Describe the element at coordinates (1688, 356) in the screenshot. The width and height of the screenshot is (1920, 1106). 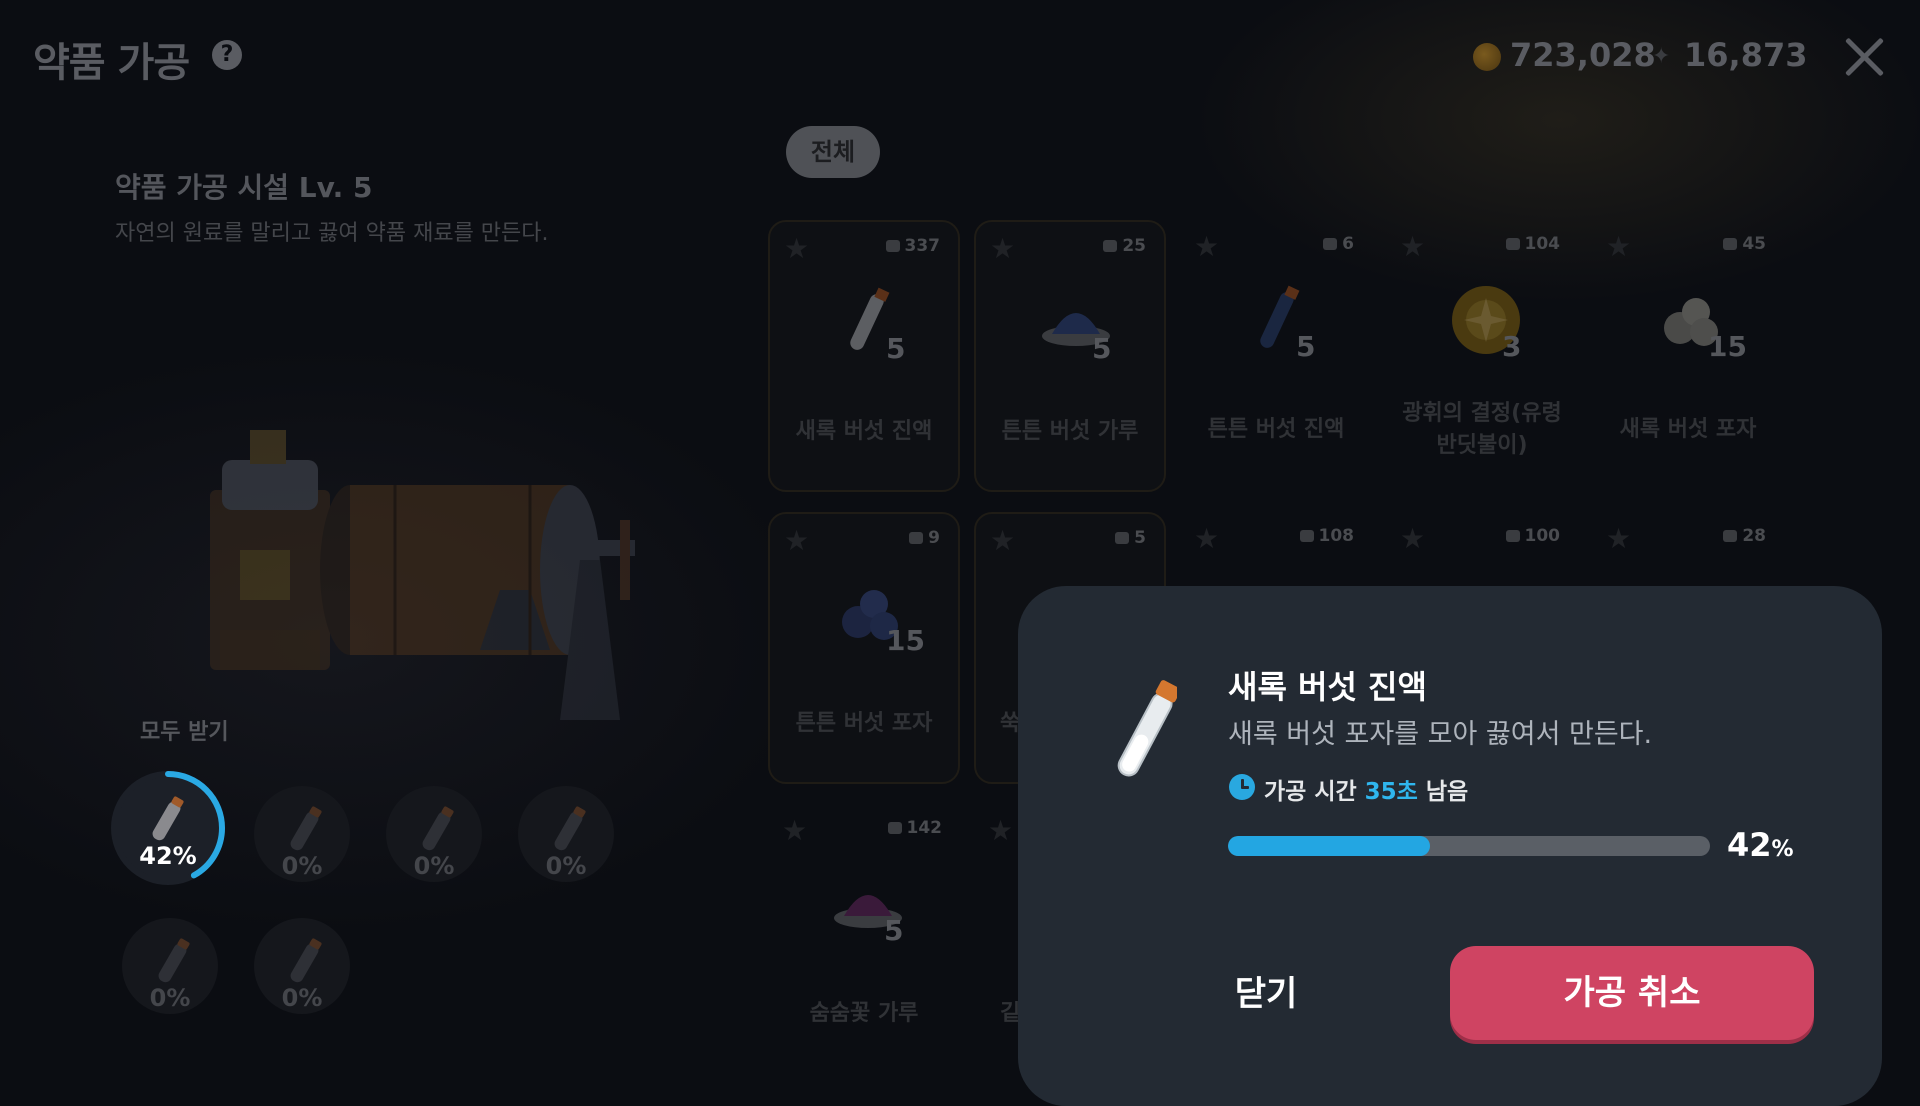
I see `item-card: ★ 45 15 새록 버섯 포자` at that location.